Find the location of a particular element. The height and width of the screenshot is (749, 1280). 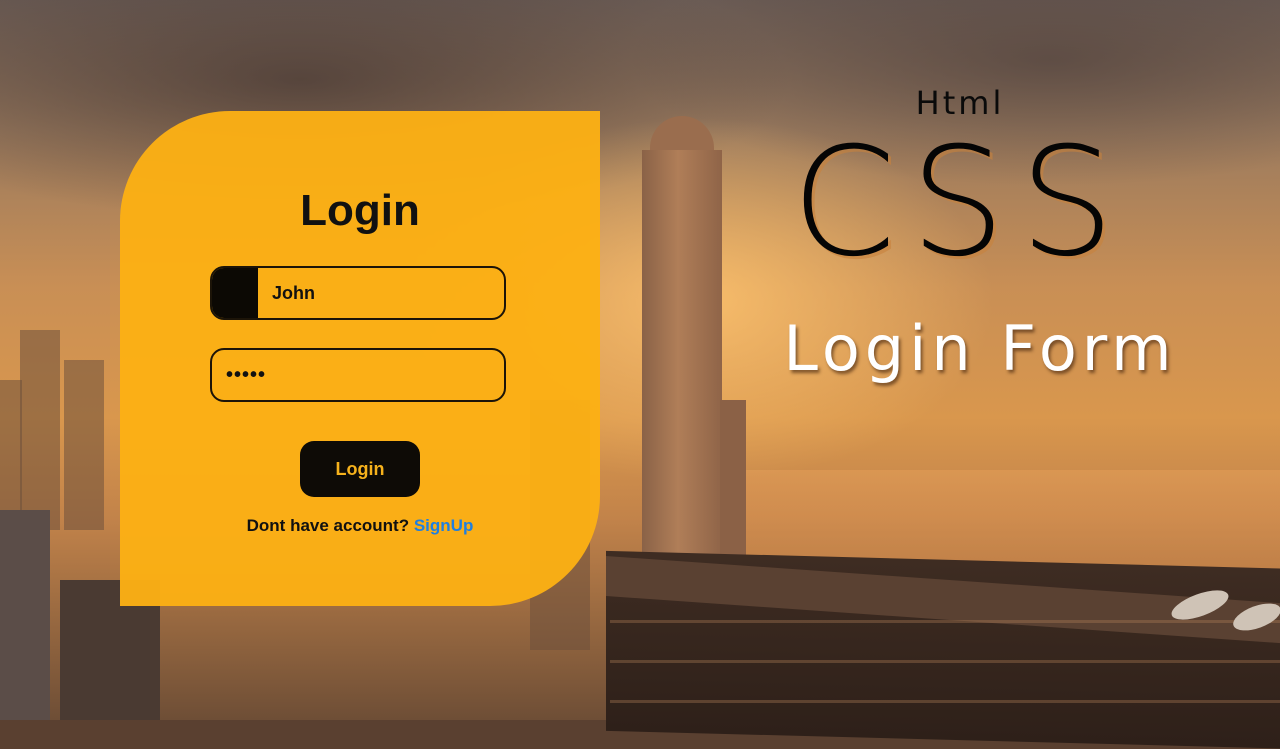

login-button: Login is located at coordinates (360, 469).